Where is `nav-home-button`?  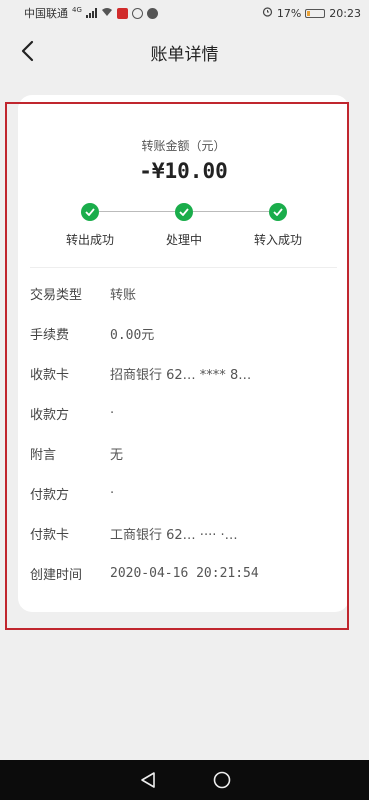
nav-home-button is located at coordinates (222, 780).